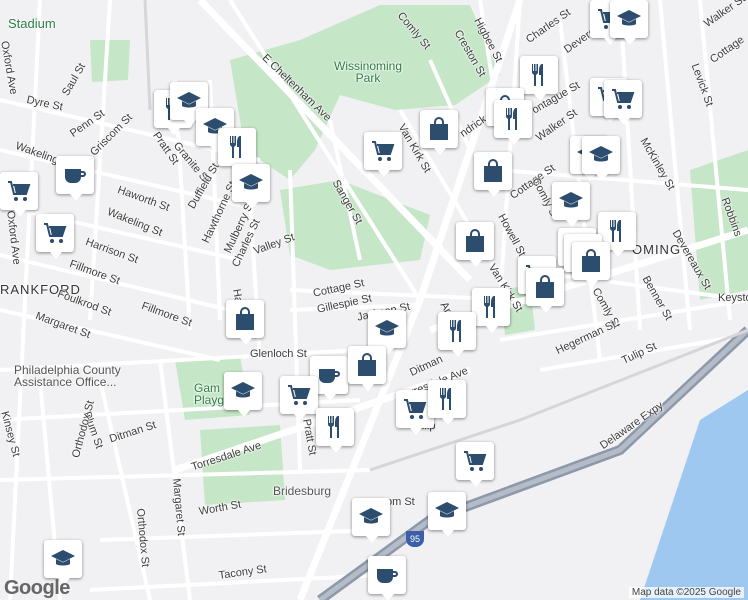 The height and width of the screenshot is (600, 748). Describe the element at coordinates (368, 72) in the screenshot. I see `label-wissinoming-park: Wissinoming Park` at that location.